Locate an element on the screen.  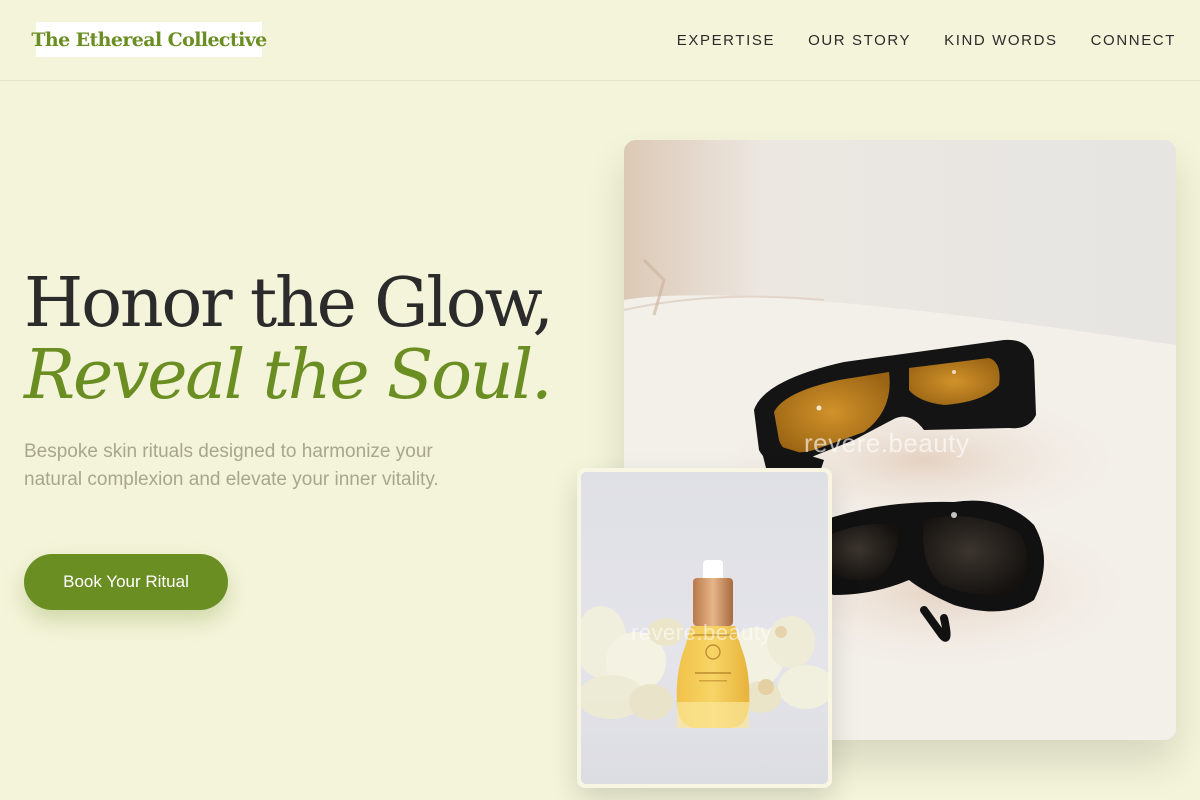
hero-heading: Honor the Glow, Reveal the Soul. is located at coordinates (304, 340).